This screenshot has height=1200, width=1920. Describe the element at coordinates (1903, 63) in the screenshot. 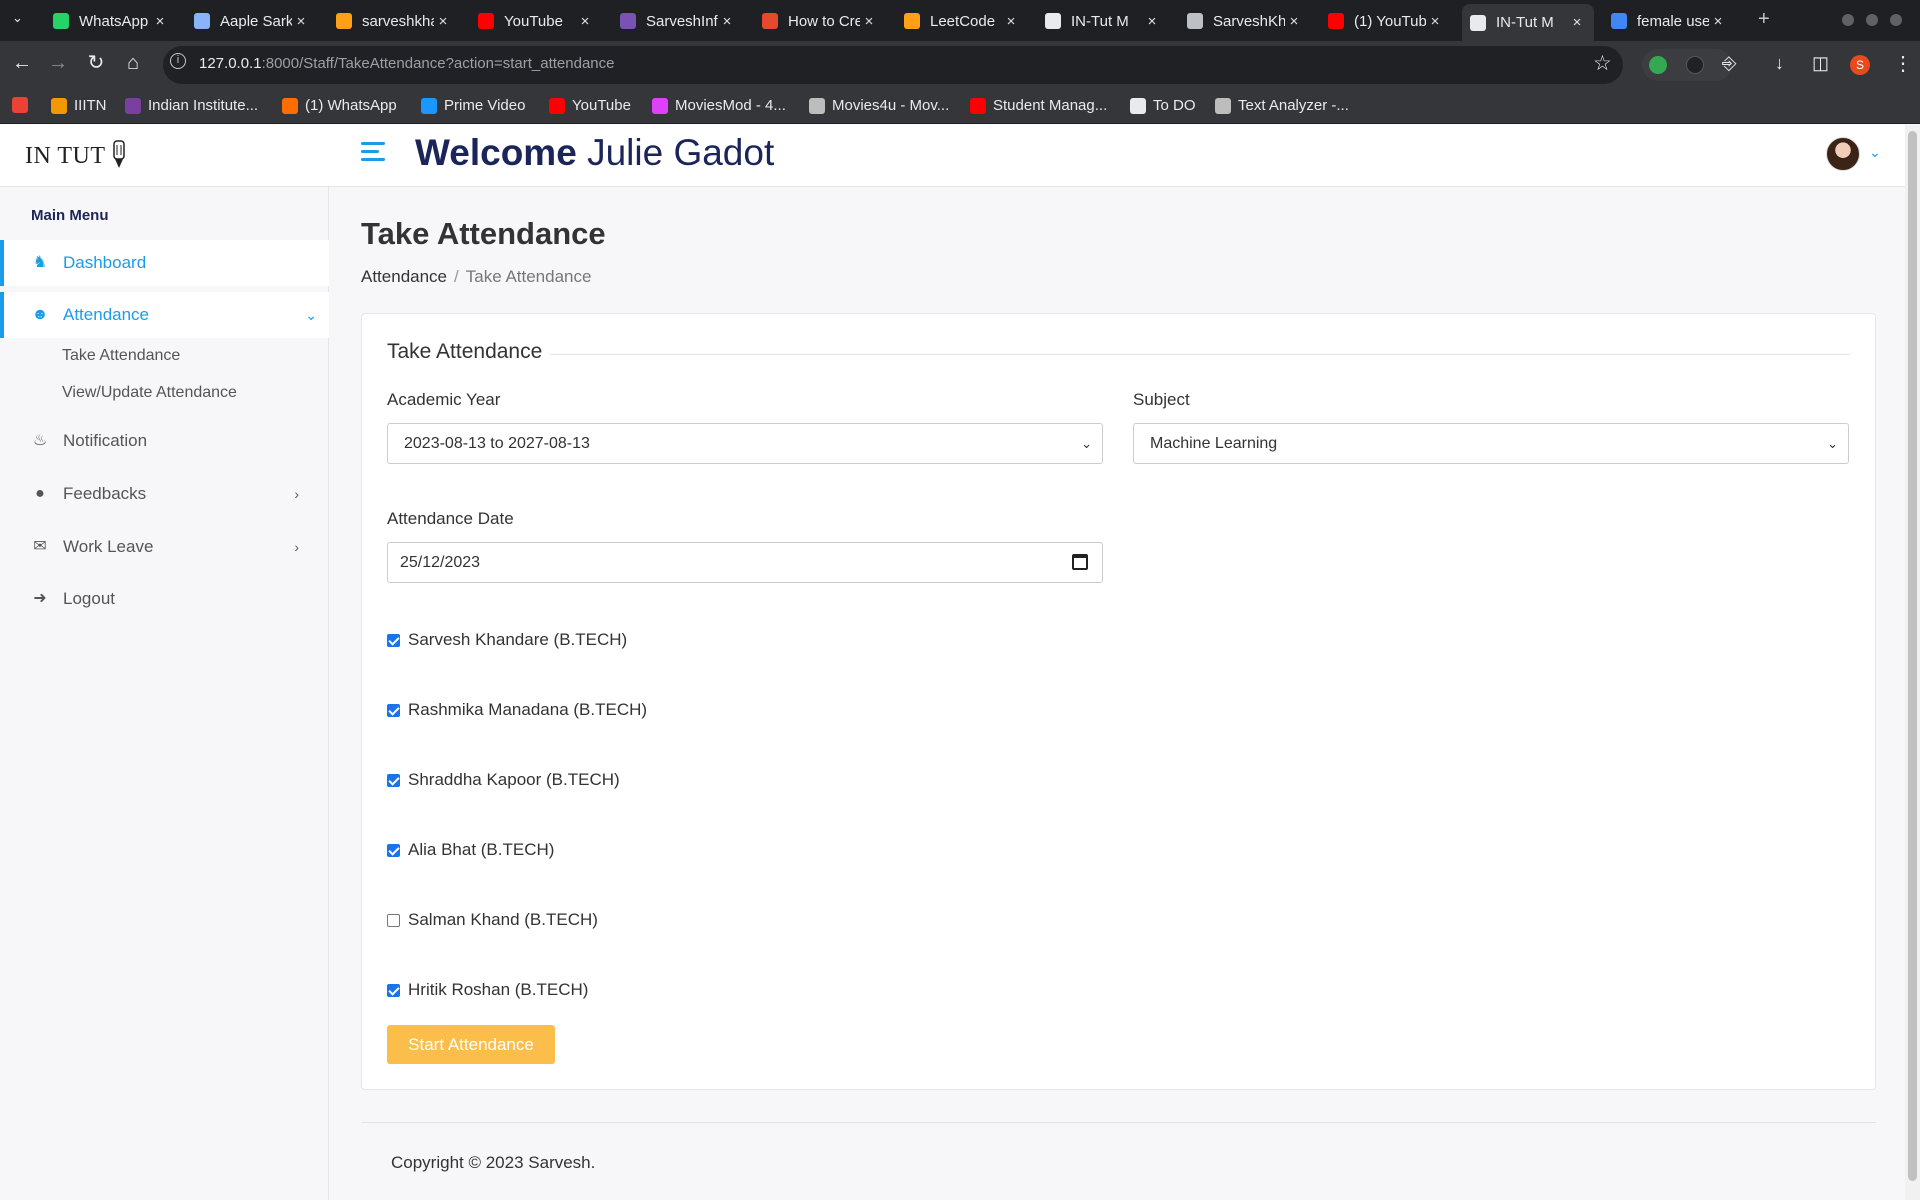

I see `browser-menu-icon: ⋮` at that location.